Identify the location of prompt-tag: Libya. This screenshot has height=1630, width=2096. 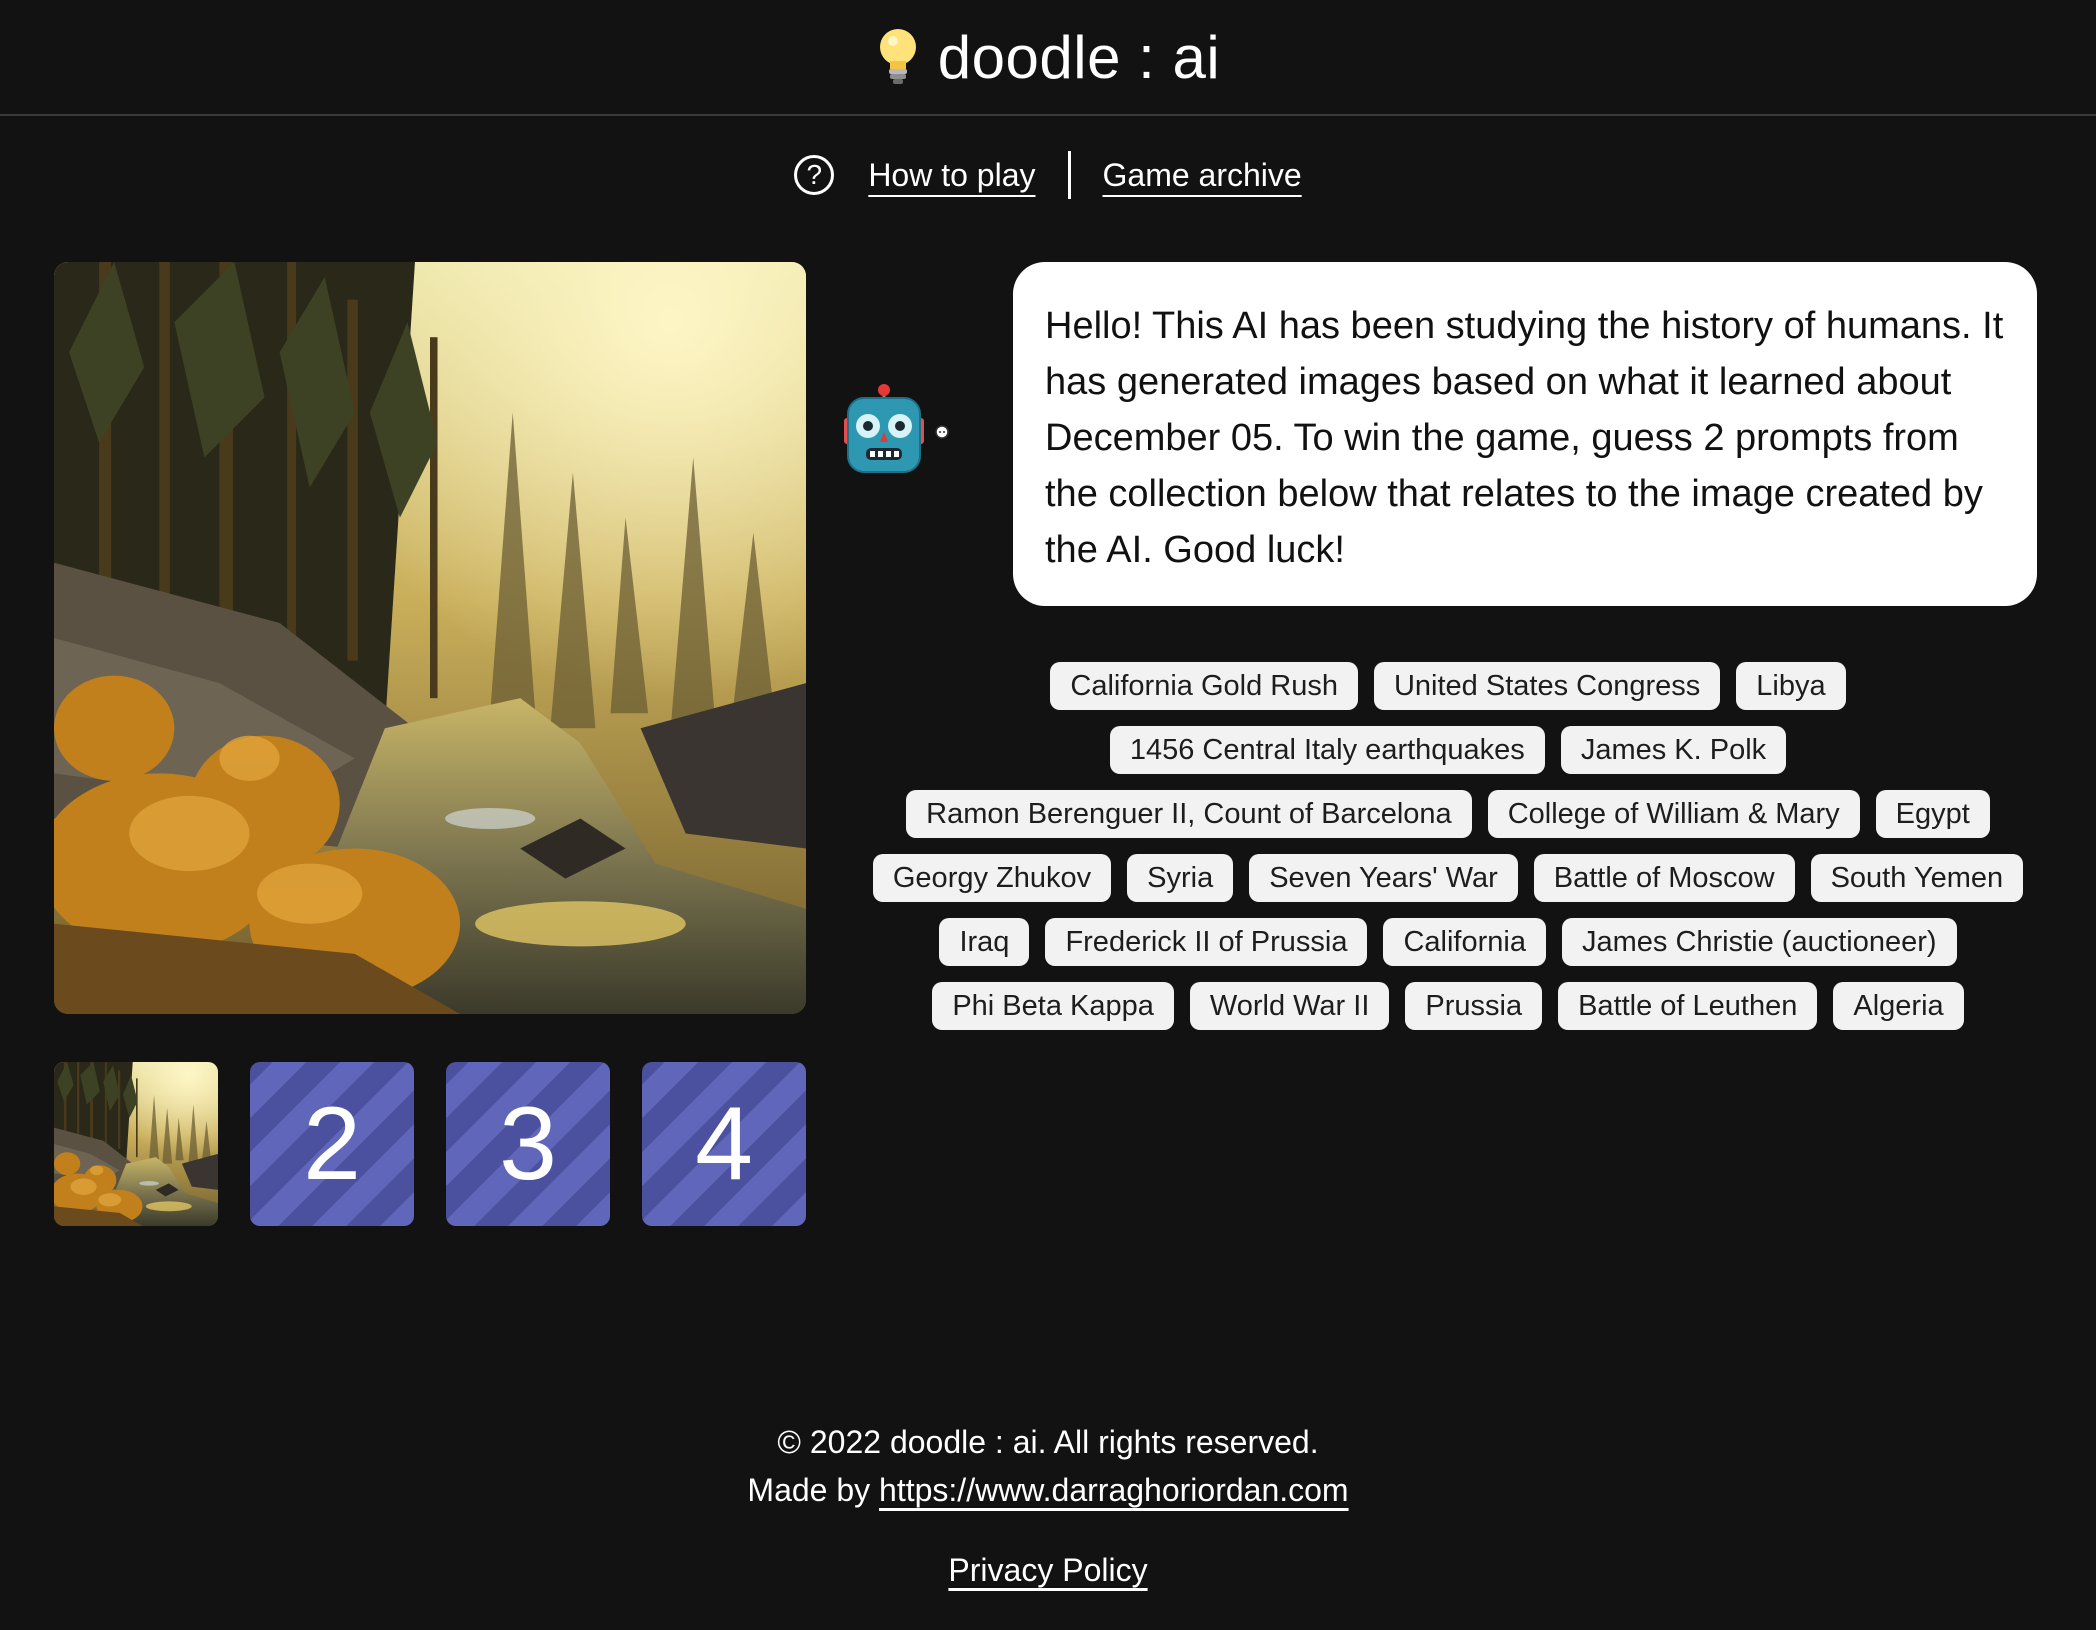
(1791, 686).